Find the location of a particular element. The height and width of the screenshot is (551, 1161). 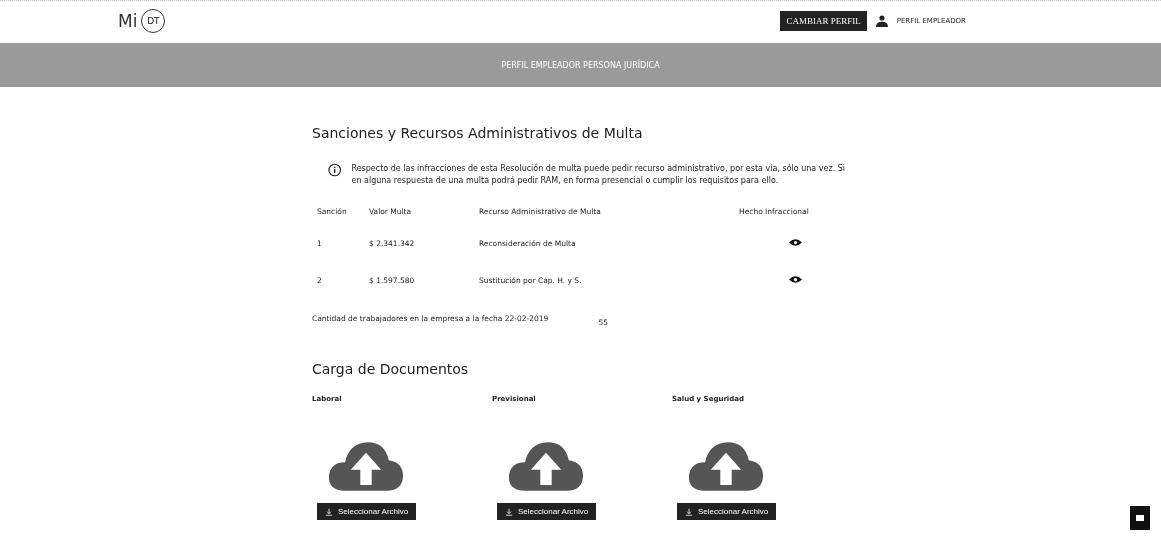

switch-profile-button: CAMBIAR PERFIL is located at coordinates (823, 21).